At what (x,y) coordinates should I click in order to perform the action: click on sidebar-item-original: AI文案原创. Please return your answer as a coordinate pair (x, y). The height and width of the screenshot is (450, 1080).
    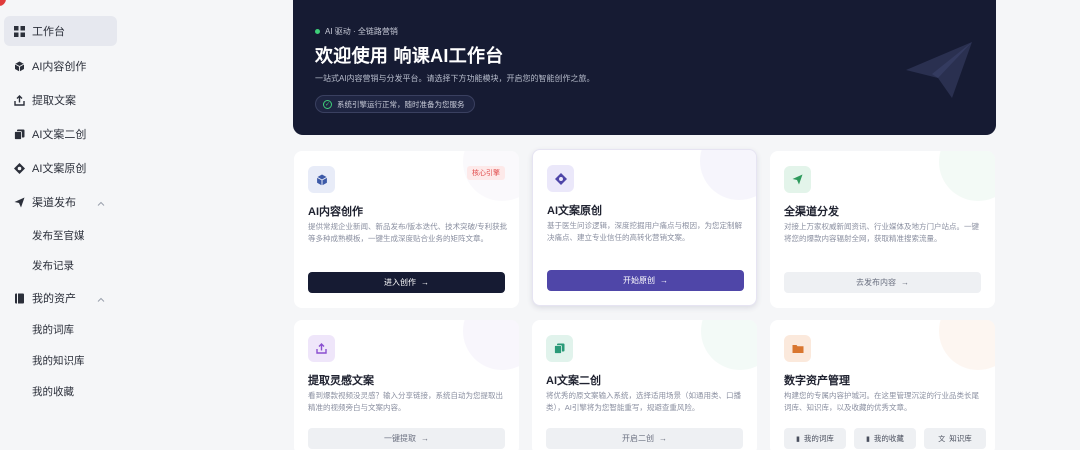
    Looking at the image, I should click on (60, 168).